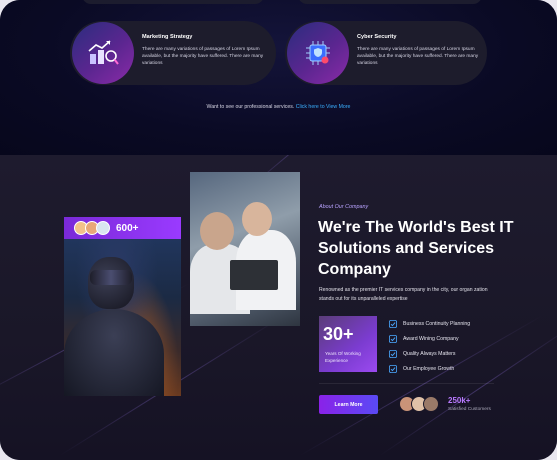 This screenshot has height=460, width=557. What do you see at coordinates (318, 53) in the screenshot?
I see `cyber-chip-icon` at bounding box center [318, 53].